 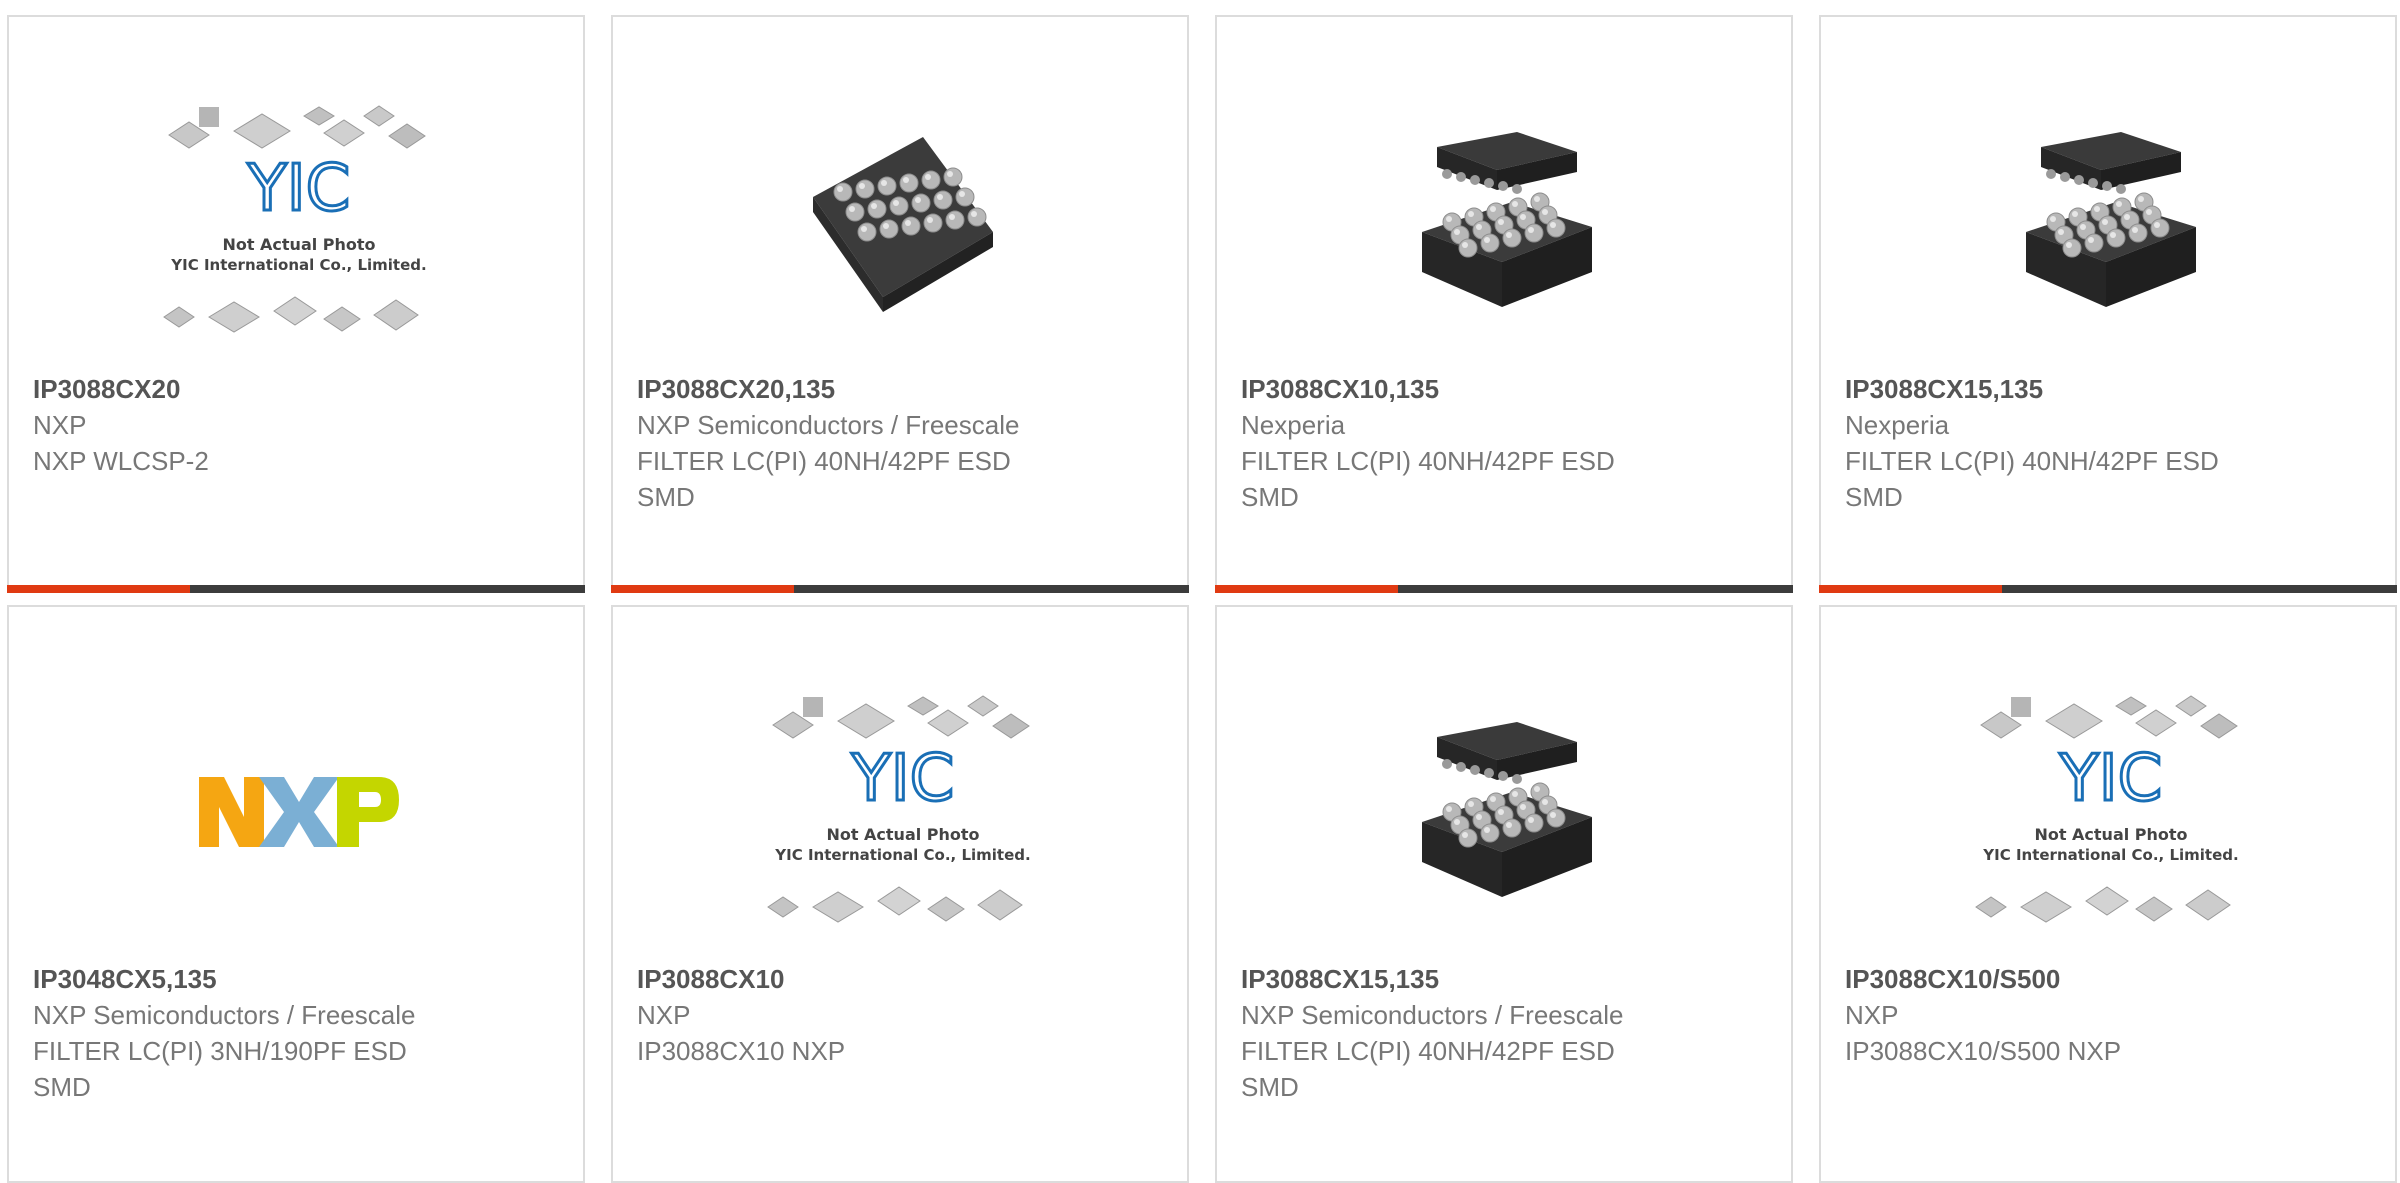 I want to click on part-number-link: IP3048CX5,135, so click(x=296, y=979).